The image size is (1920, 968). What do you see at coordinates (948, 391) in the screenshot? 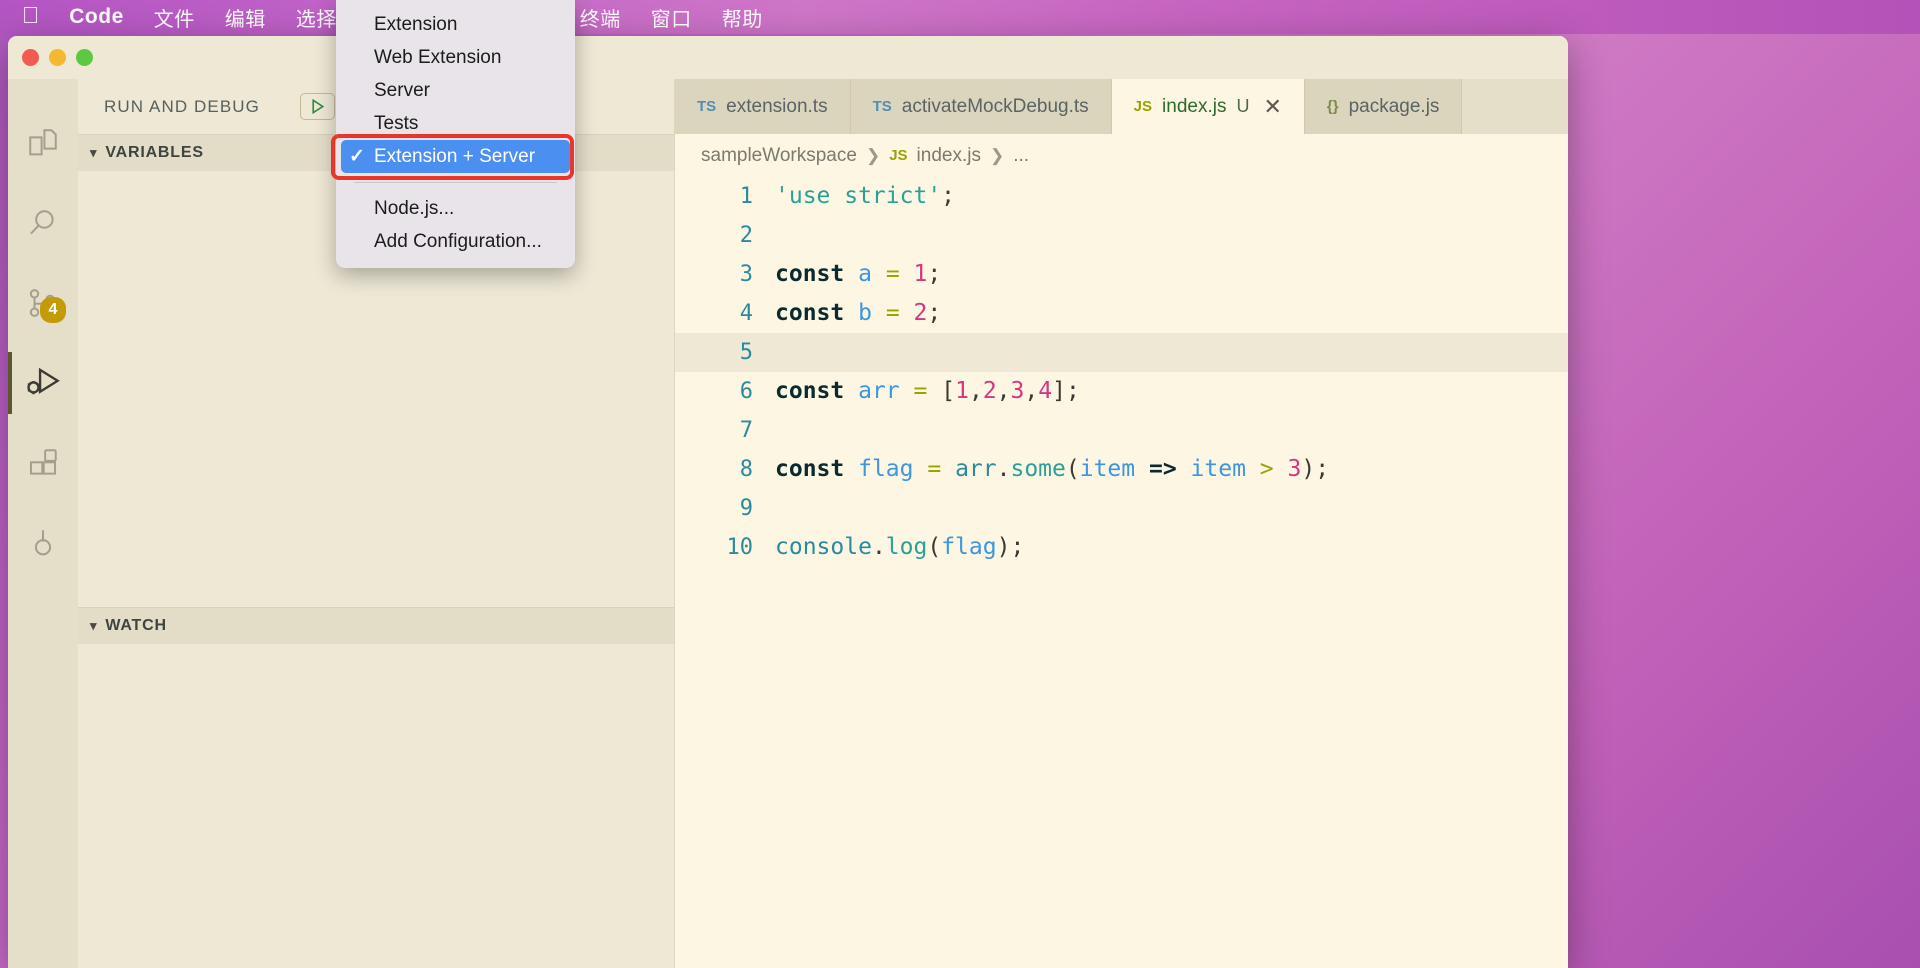
I see `code-token: [` at bounding box center [948, 391].